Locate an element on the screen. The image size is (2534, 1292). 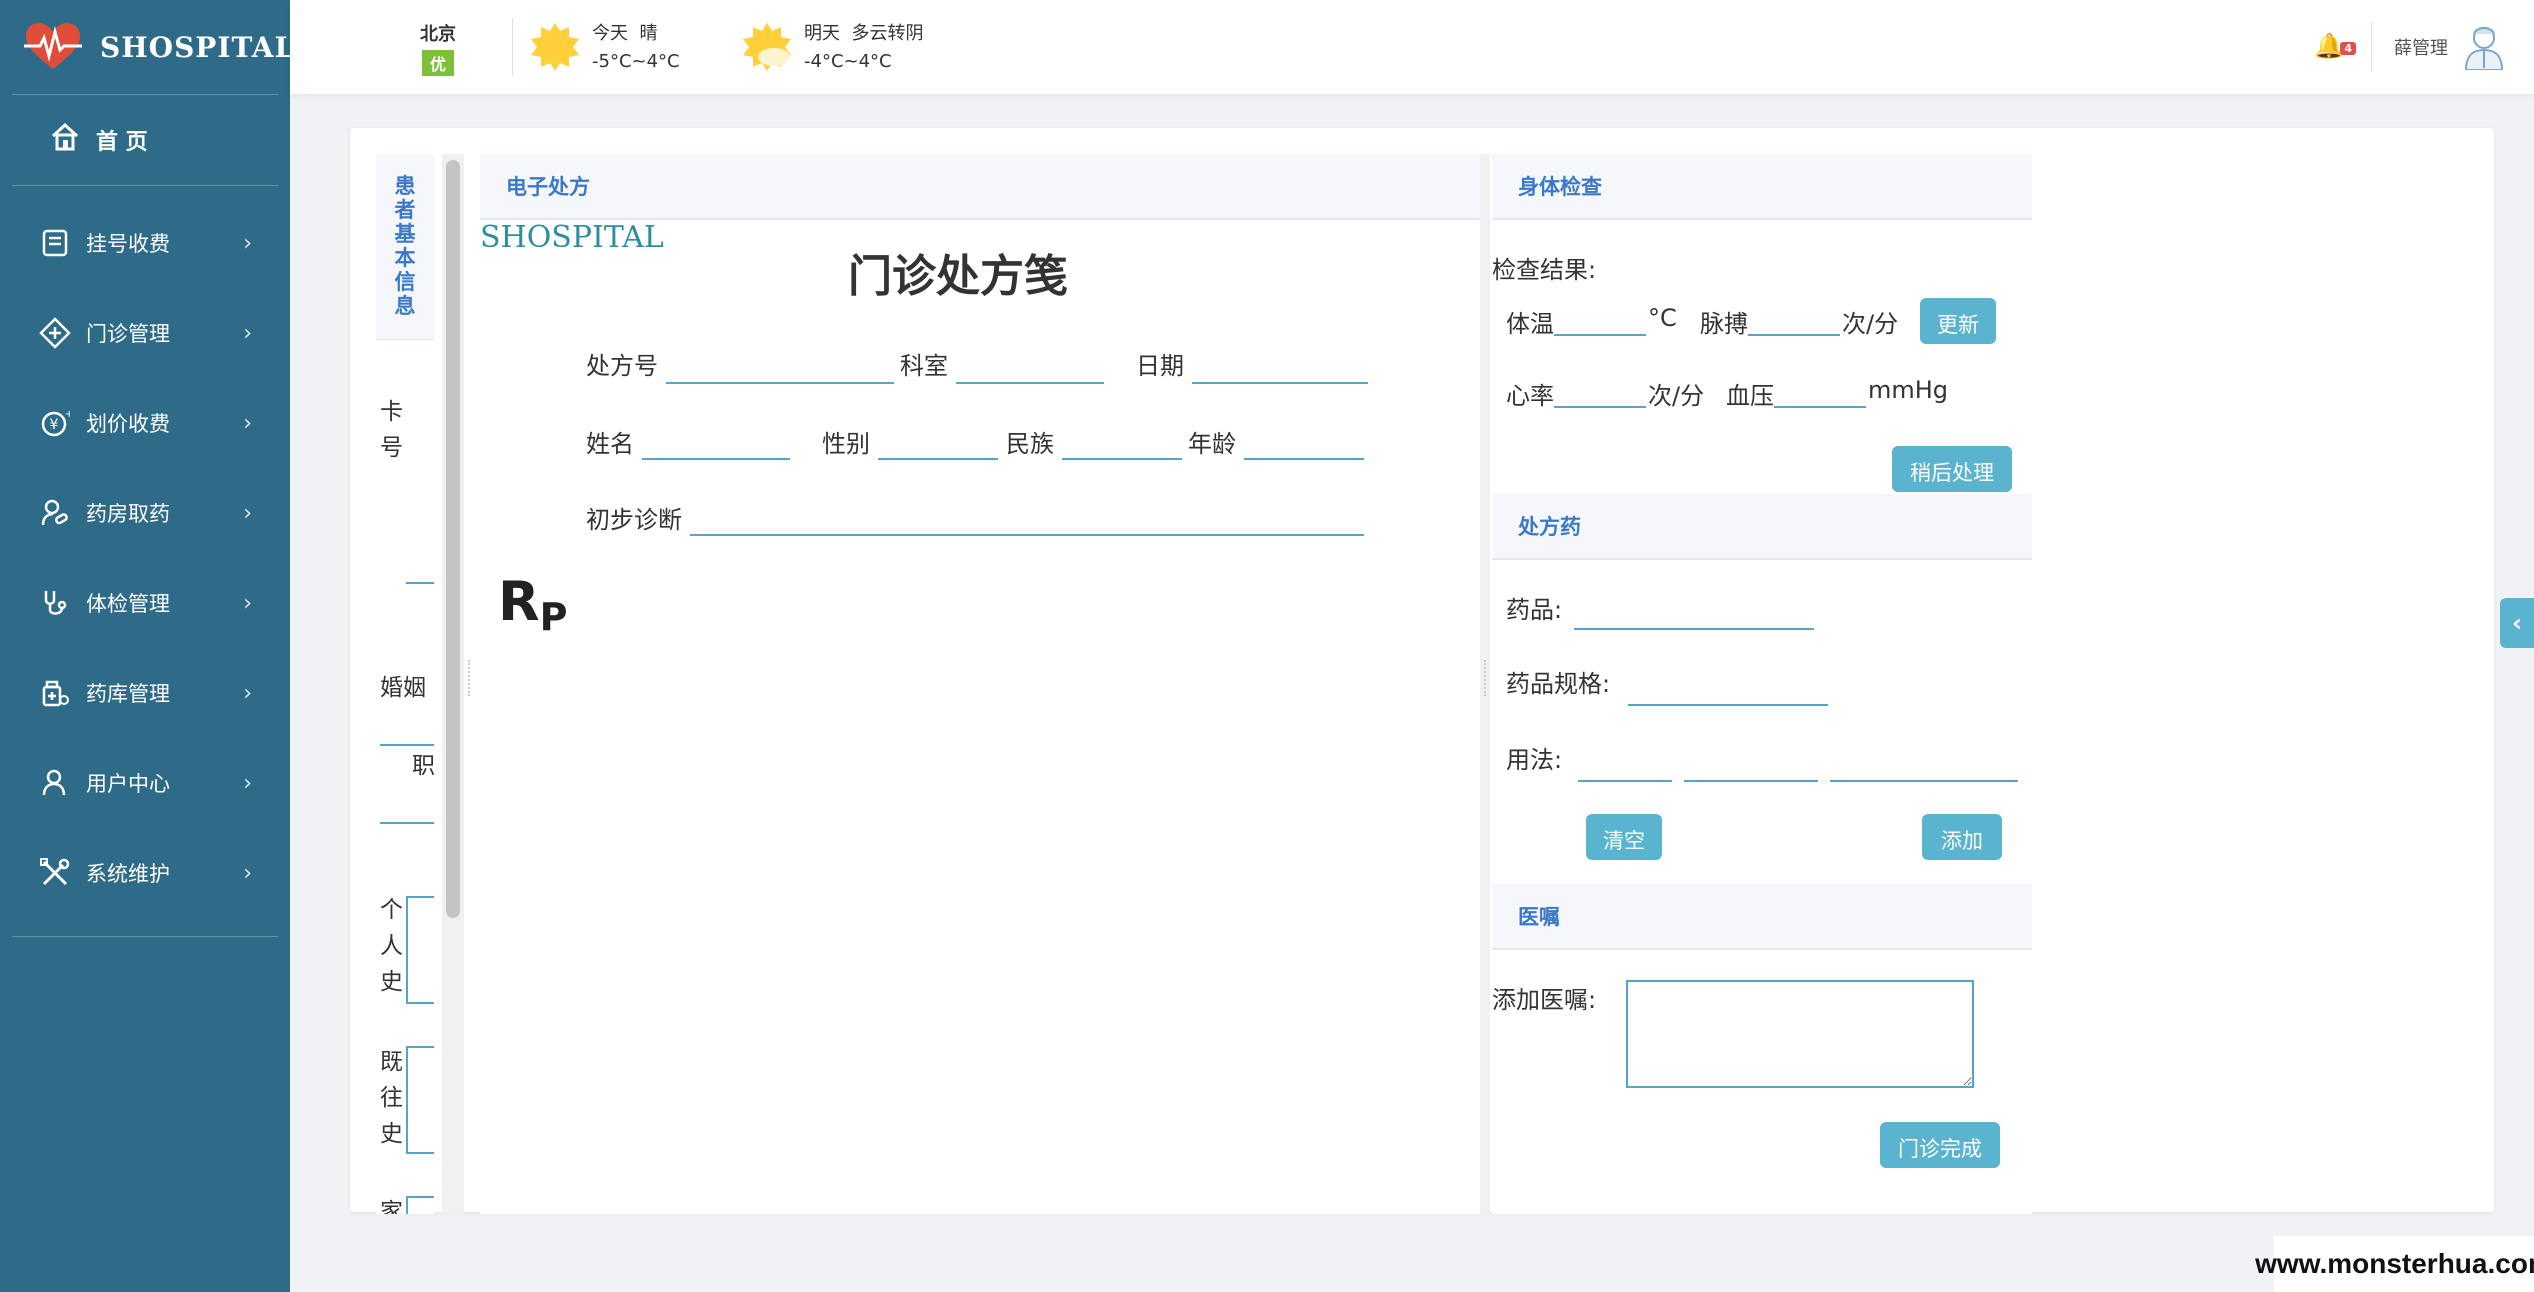
scrollbar-thumb is located at coordinates (453, 539).